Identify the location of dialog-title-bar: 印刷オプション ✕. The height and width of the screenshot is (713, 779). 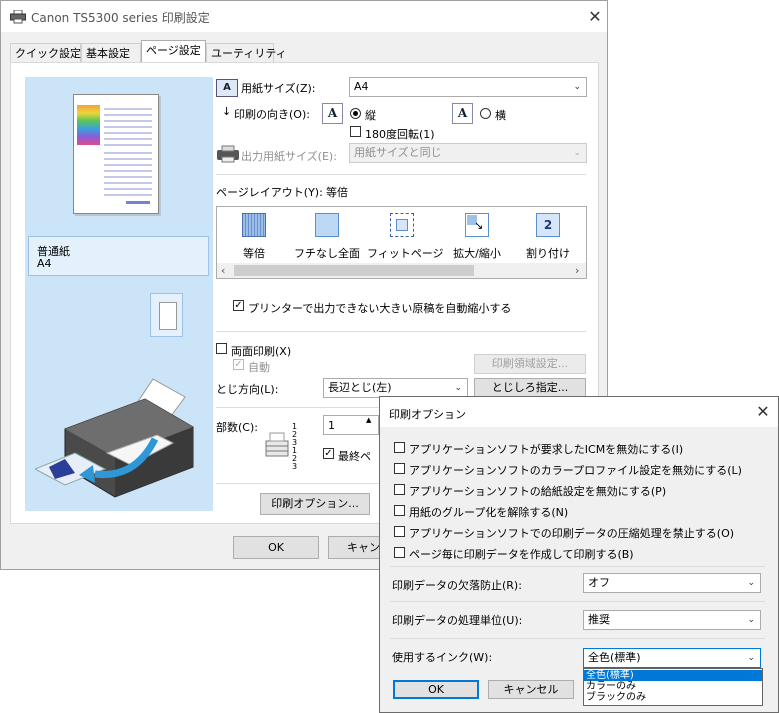
(579, 412).